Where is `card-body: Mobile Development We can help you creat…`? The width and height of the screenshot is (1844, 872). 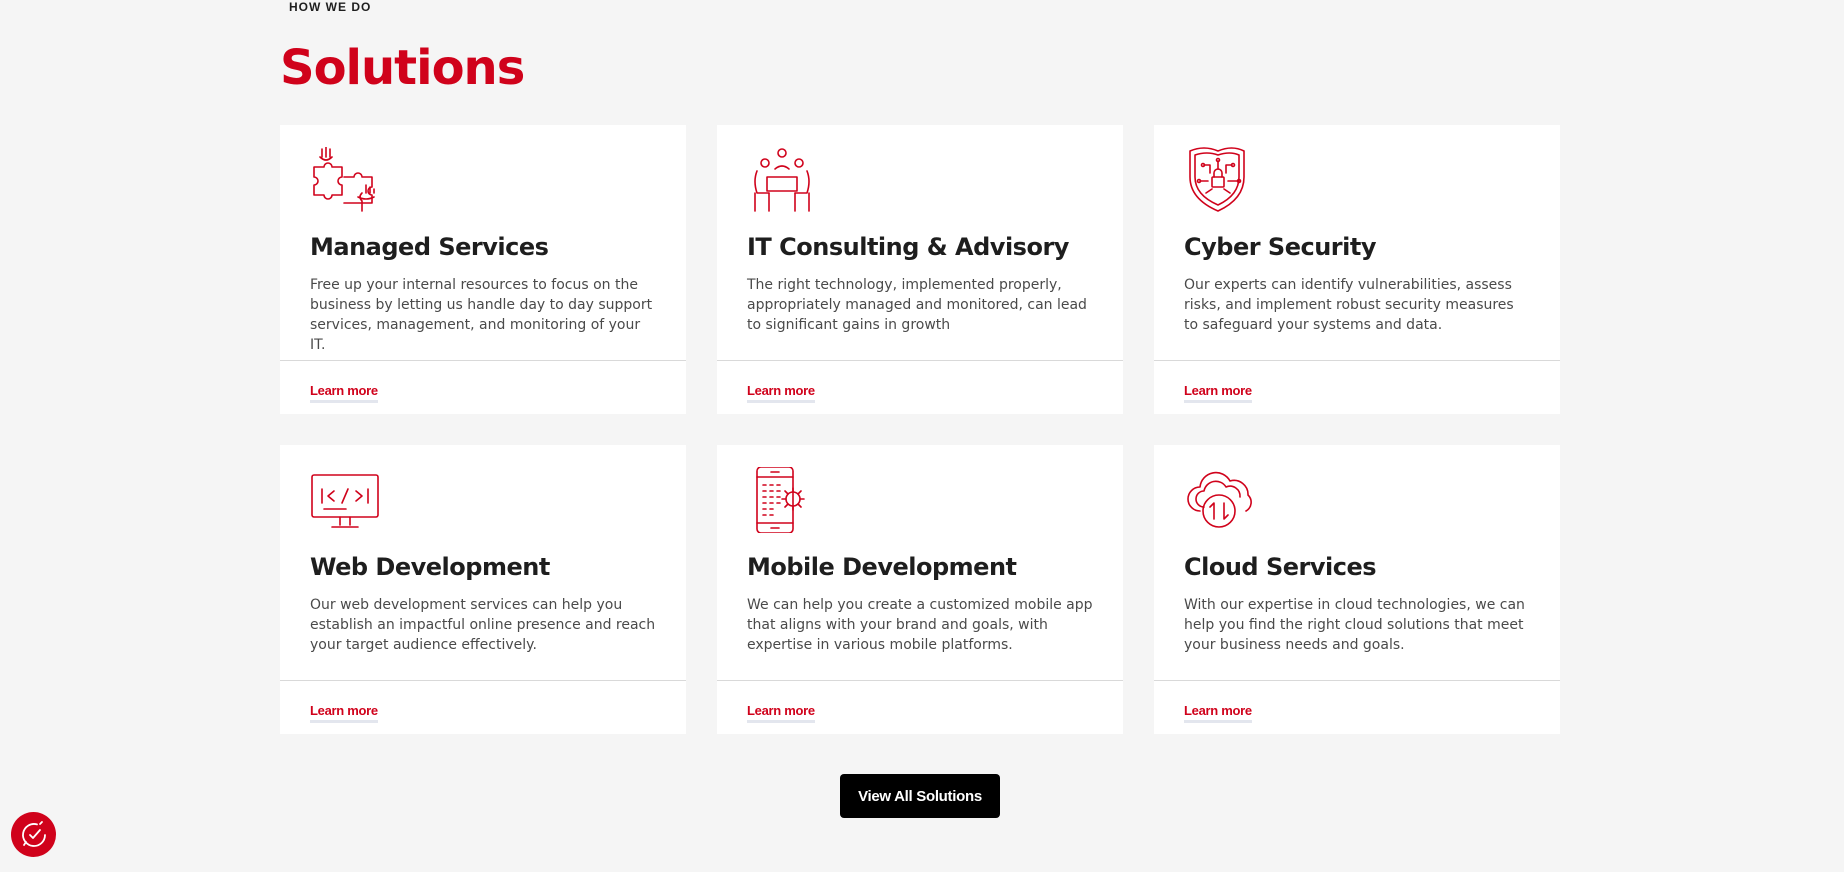
card-body: Mobile Development We can help you creat… is located at coordinates (920, 563).